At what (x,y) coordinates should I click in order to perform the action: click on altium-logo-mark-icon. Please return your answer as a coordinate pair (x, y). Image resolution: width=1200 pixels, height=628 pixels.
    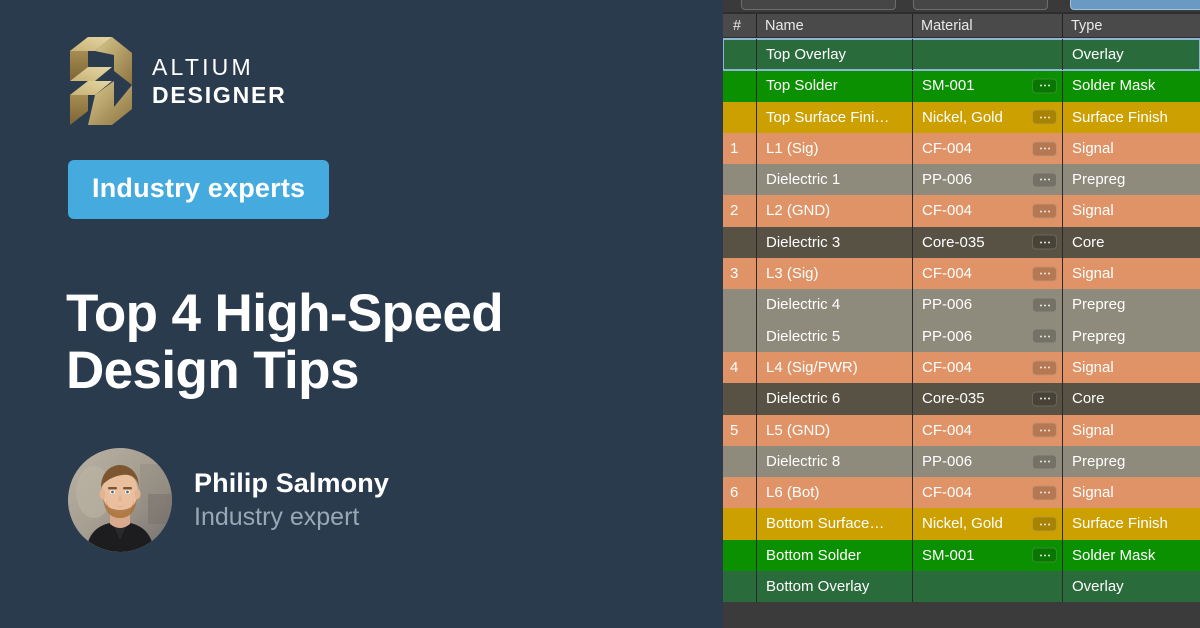
    Looking at the image, I should click on (101, 81).